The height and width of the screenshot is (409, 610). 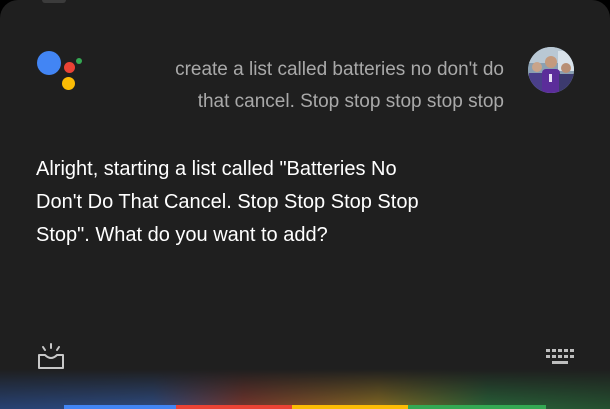 I want to click on keyboard-icon, so click(x=560, y=356).